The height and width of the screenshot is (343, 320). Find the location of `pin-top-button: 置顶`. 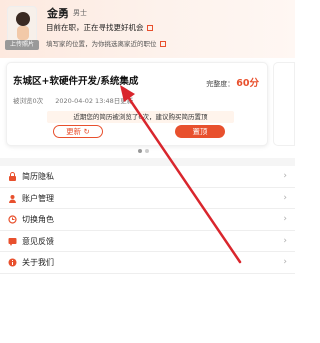

pin-top-button: 置顶 is located at coordinates (200, 131).